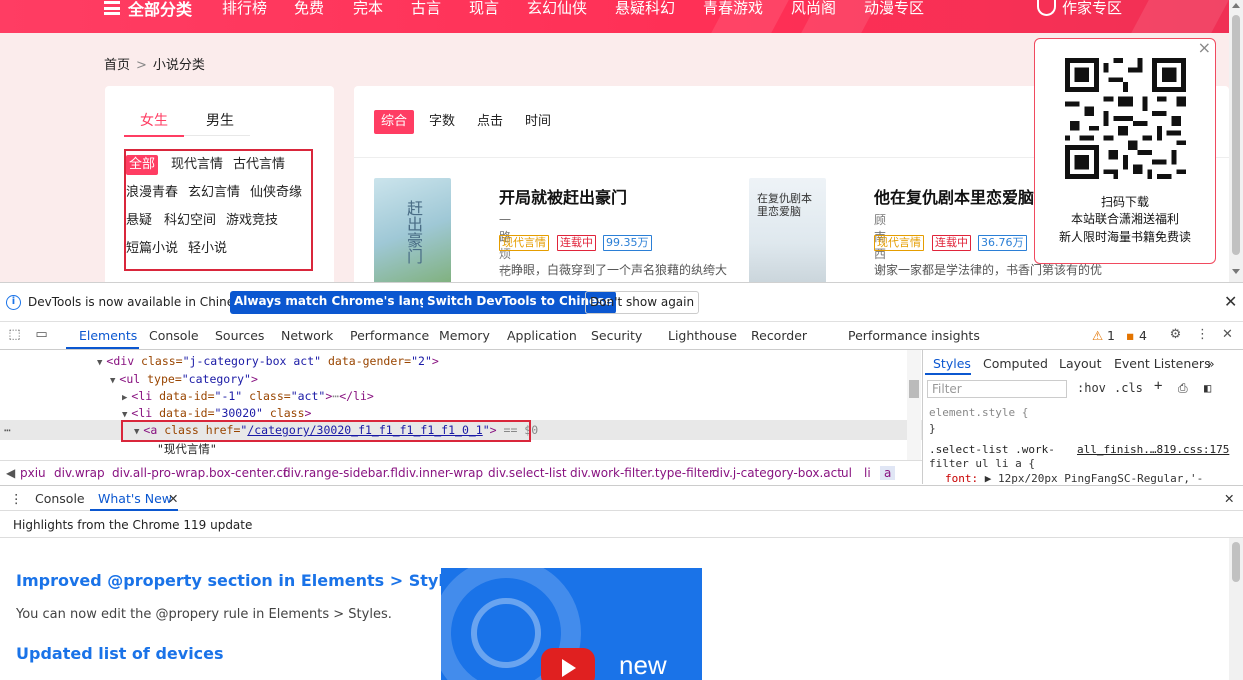  I want to click on elements-scrollbar, so click(914, 405).